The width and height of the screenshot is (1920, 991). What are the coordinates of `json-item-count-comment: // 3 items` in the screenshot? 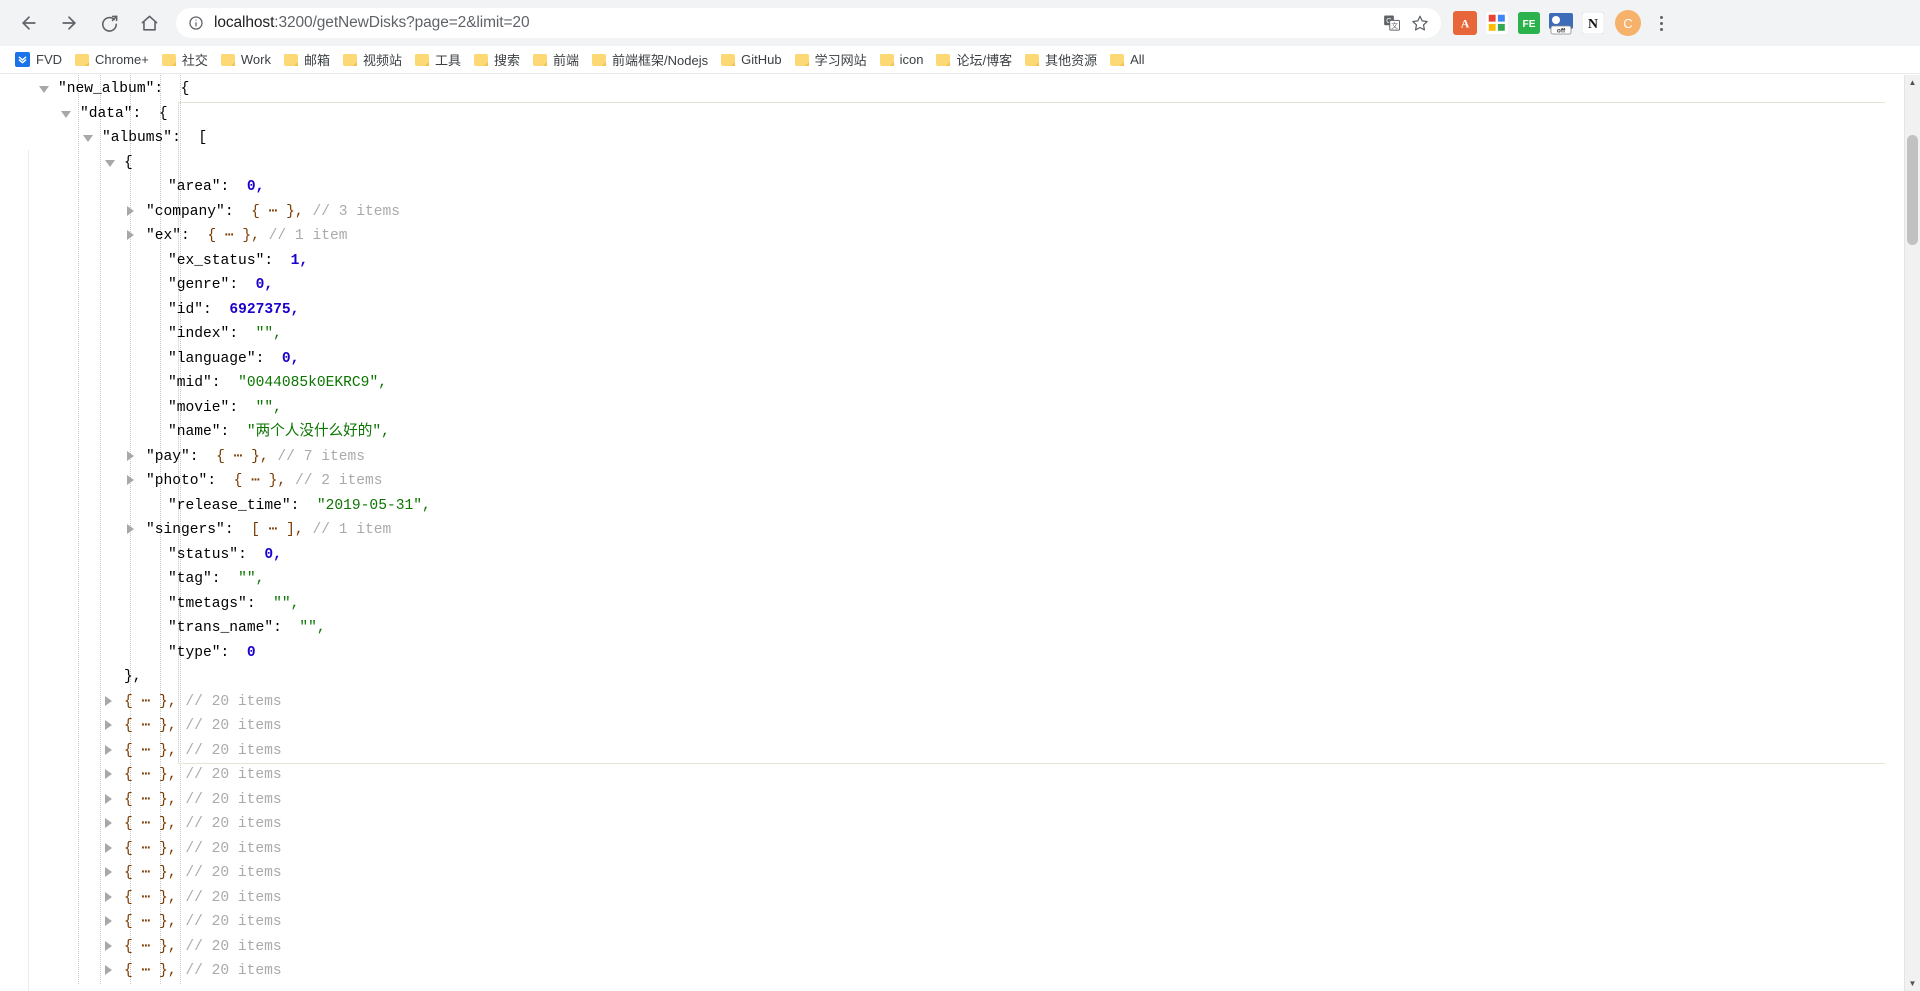 It's located at (356, 211).